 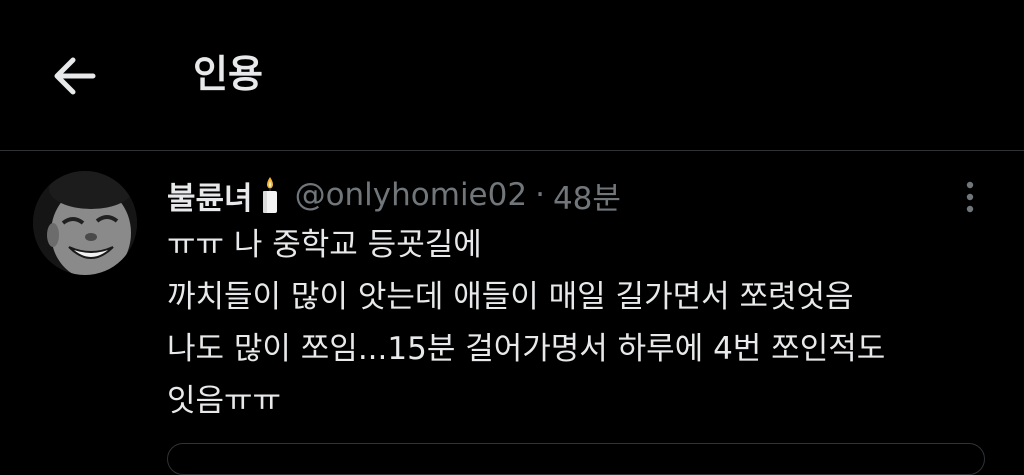 What do you see at coordinates (210, 195) in the screenshot?
I see `display-name: 불륜녀` at bounding box center [210, 195].